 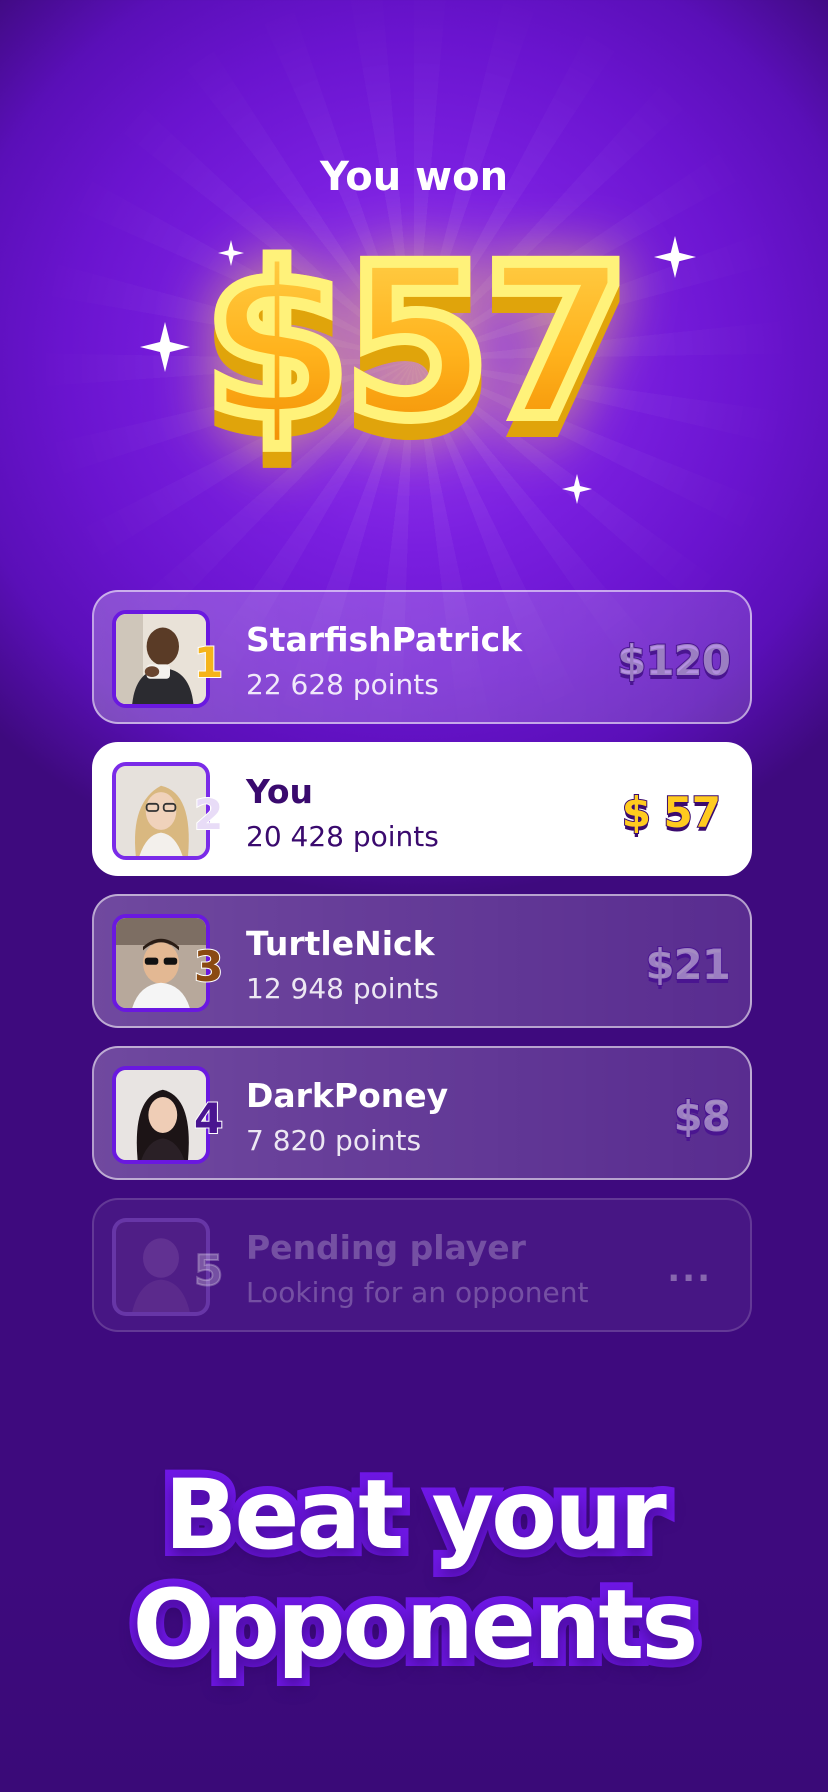 What do you see at coordinates (208, 966) in the screenshot?
I see `rank-number: 3` at bounding box center [208, 966].